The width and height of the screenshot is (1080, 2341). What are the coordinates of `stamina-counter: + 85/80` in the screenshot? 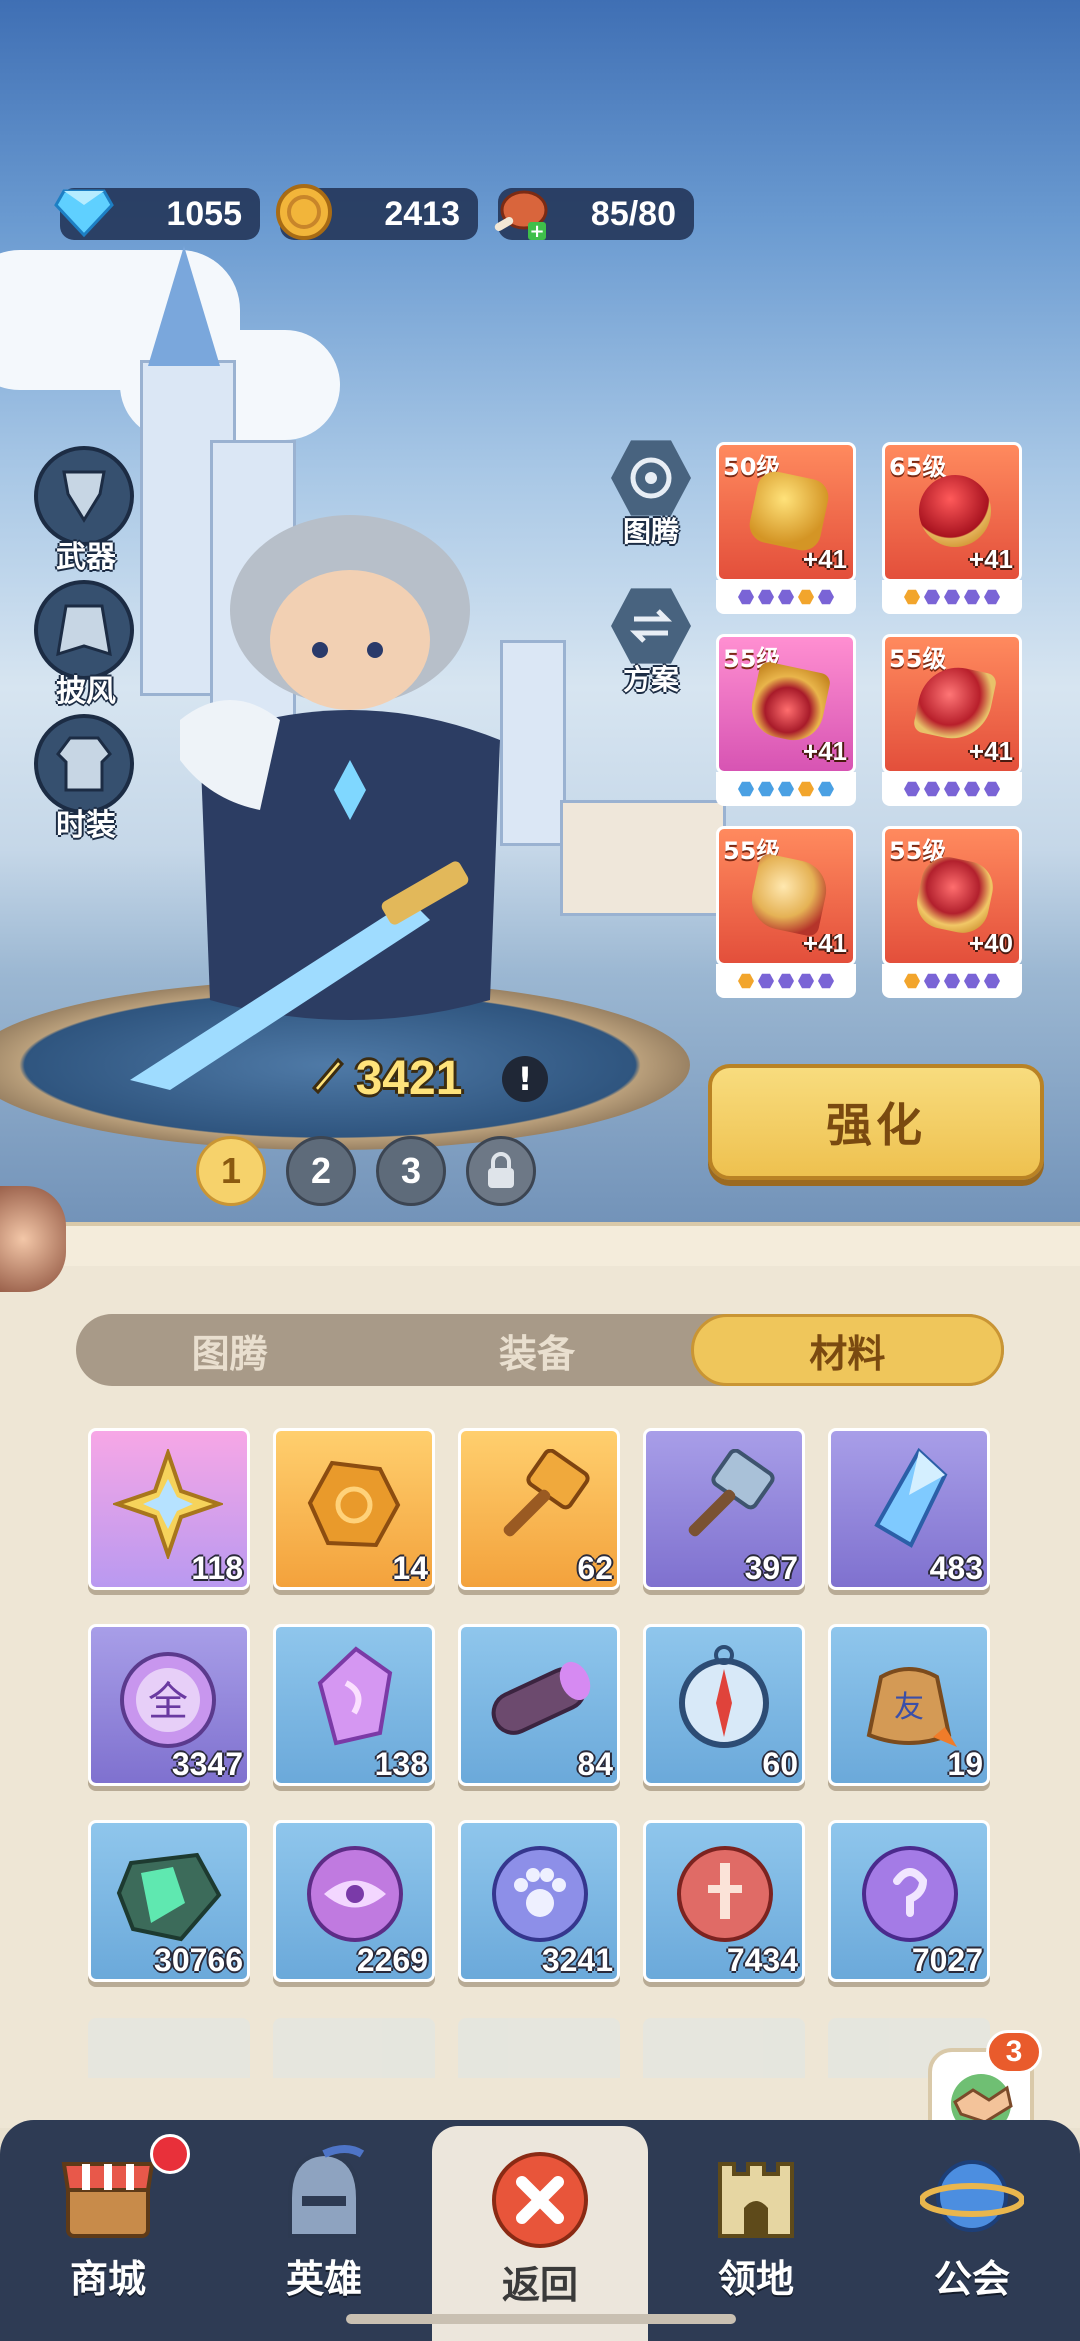 It's located at (594, 215).